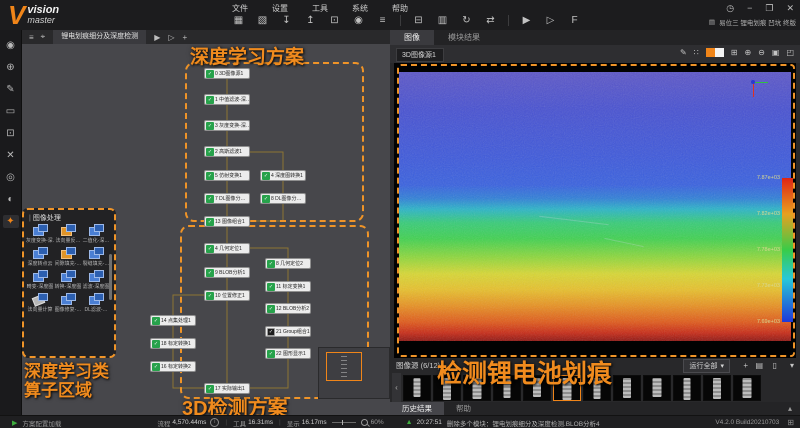 Image resolution: width=800 pixels, height=428 pixels. What do you see at coordinates (173, 320) in the screenshot?
I see `threed-node-14: ✓ 14 点集处理1` at bounding box center [173, 320].